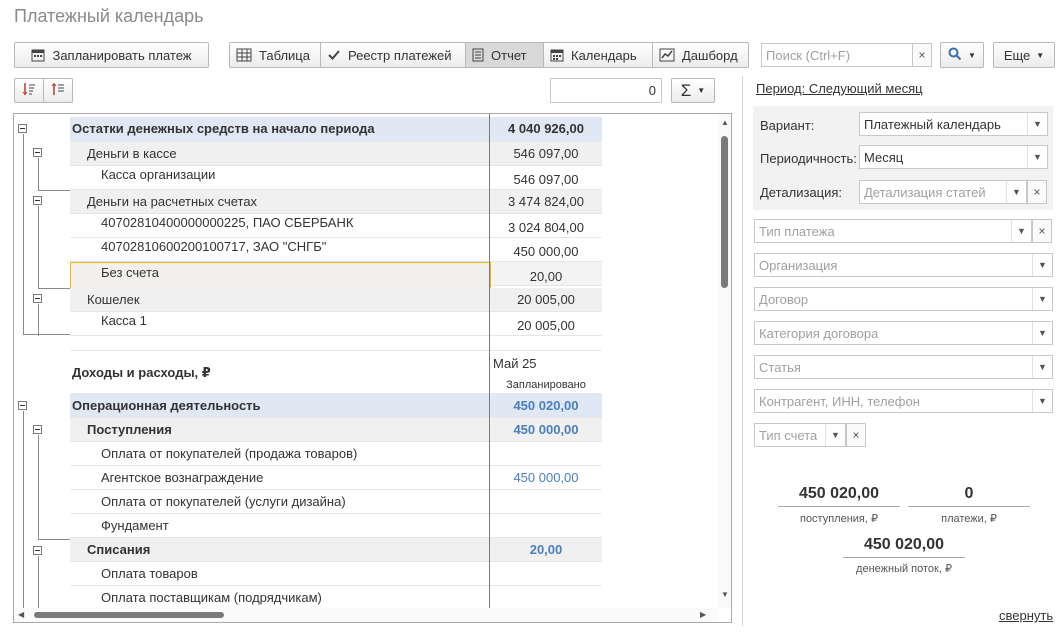  I want to click on sigma-icon: Σ, so click(686, 90).